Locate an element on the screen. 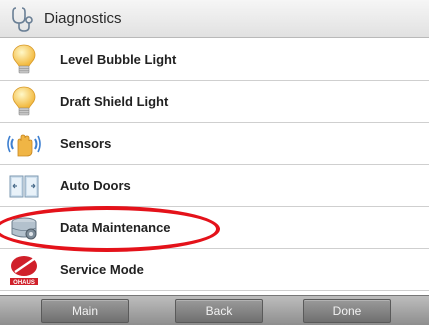 The height and width of the screenshot is (325, 429). footer-bar: Main Back Done is located at coordinates (214, 310).